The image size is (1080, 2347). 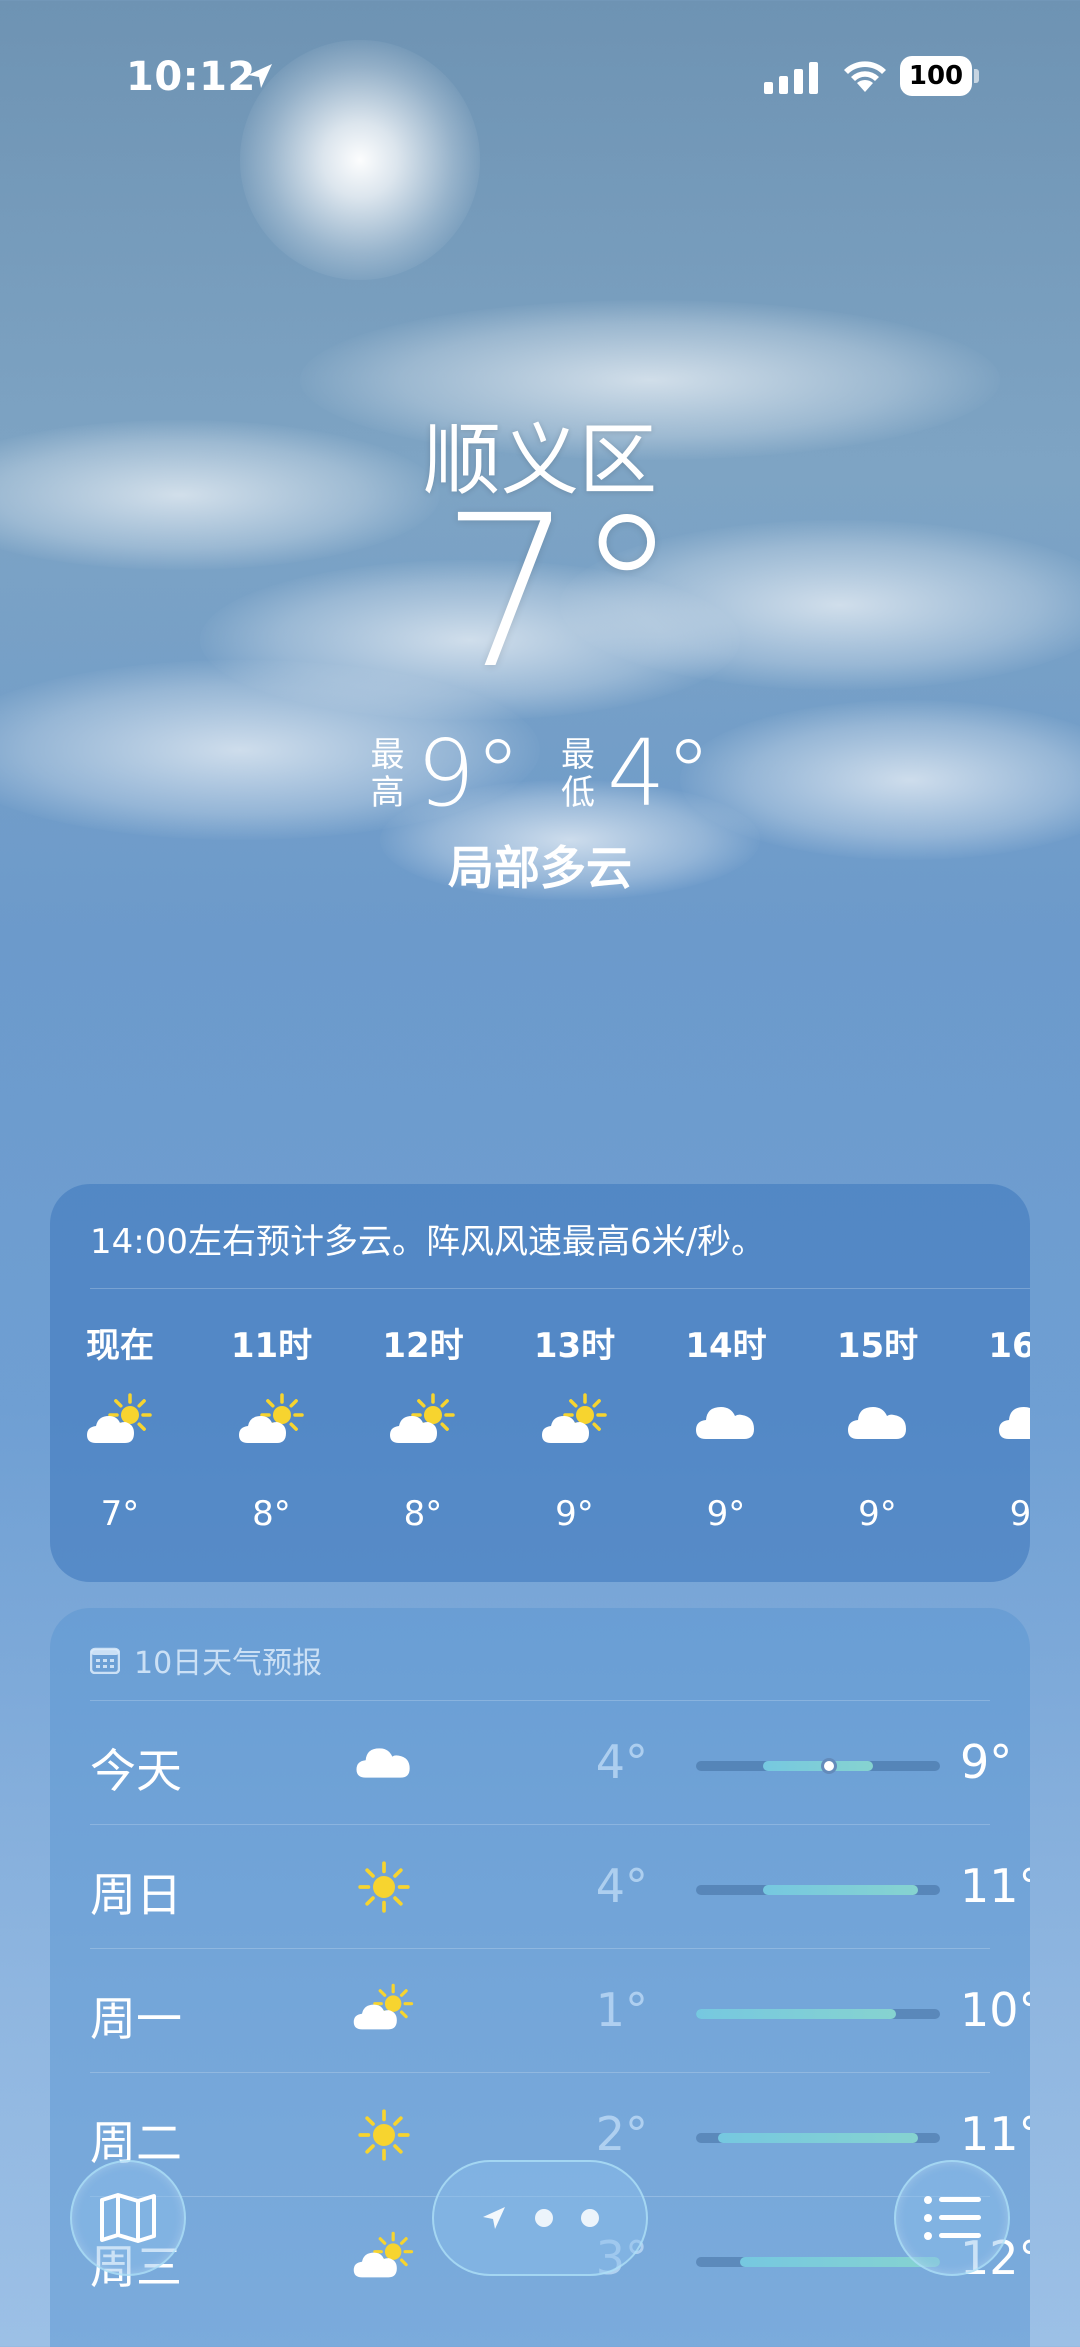 I want to click on daily-row: 周一 1° 10°, so click(x=560, y=2010).